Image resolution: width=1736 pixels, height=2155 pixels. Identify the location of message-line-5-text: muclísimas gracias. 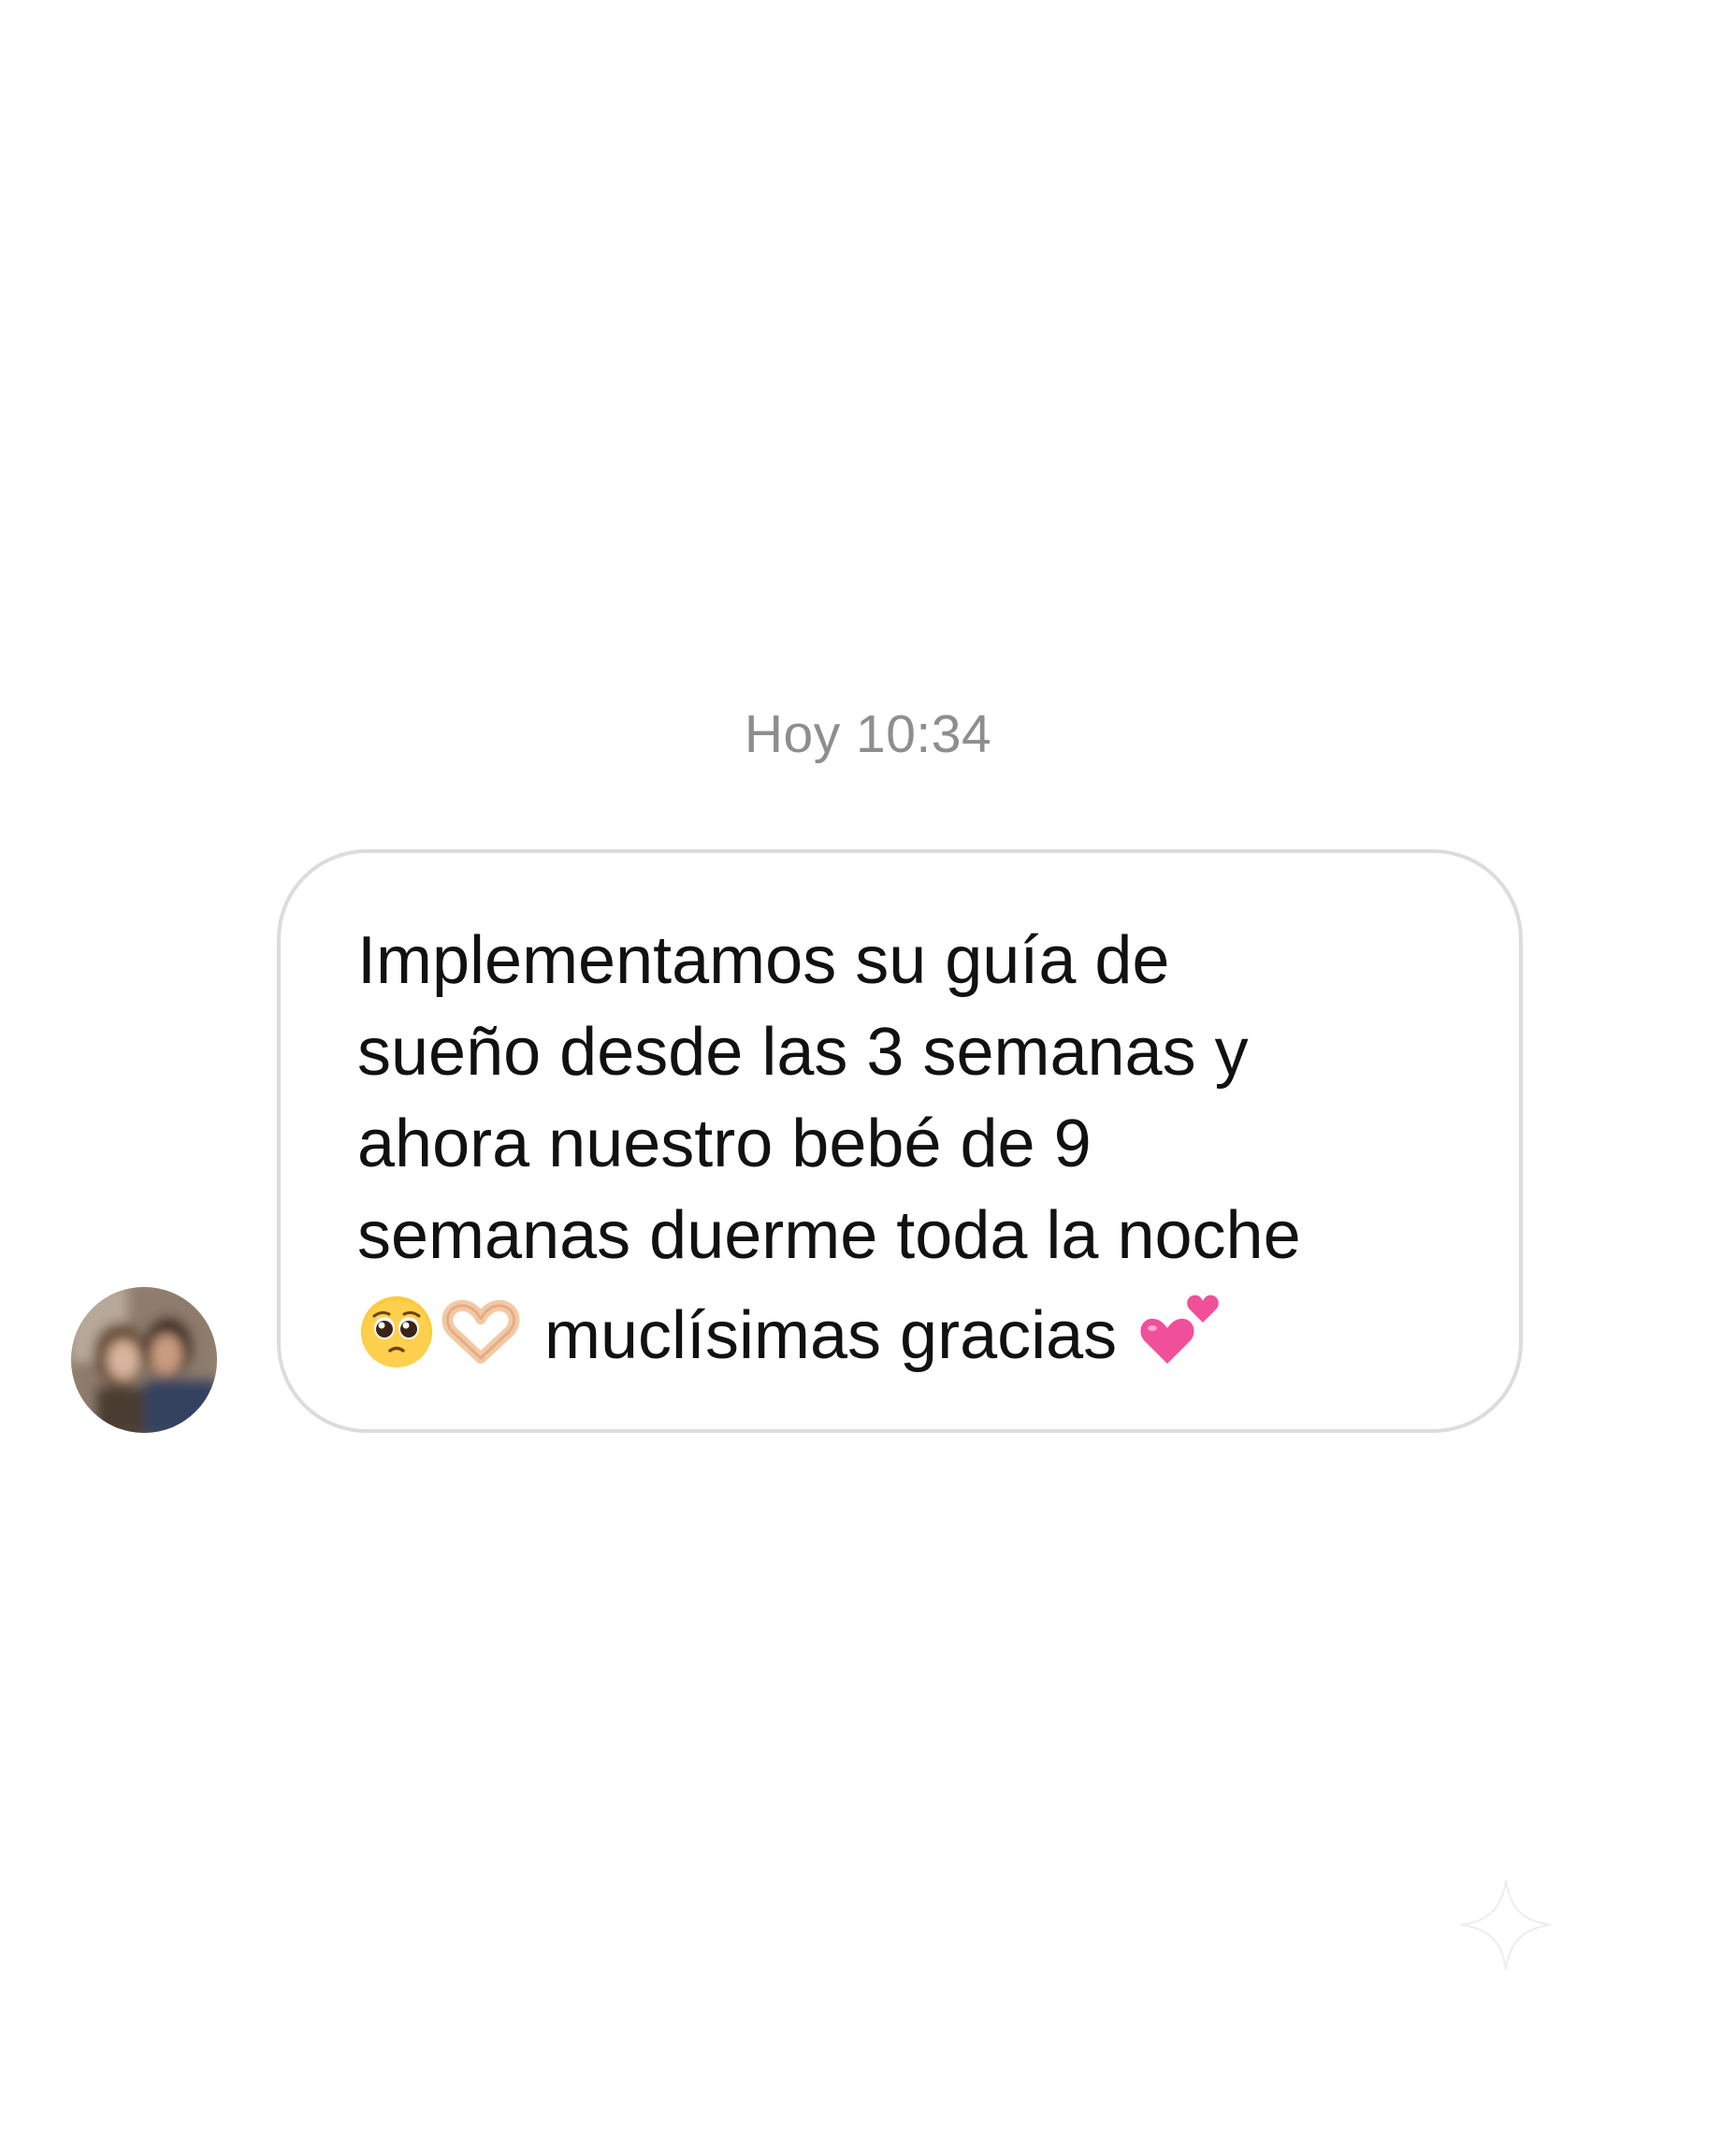
(831, 1336).